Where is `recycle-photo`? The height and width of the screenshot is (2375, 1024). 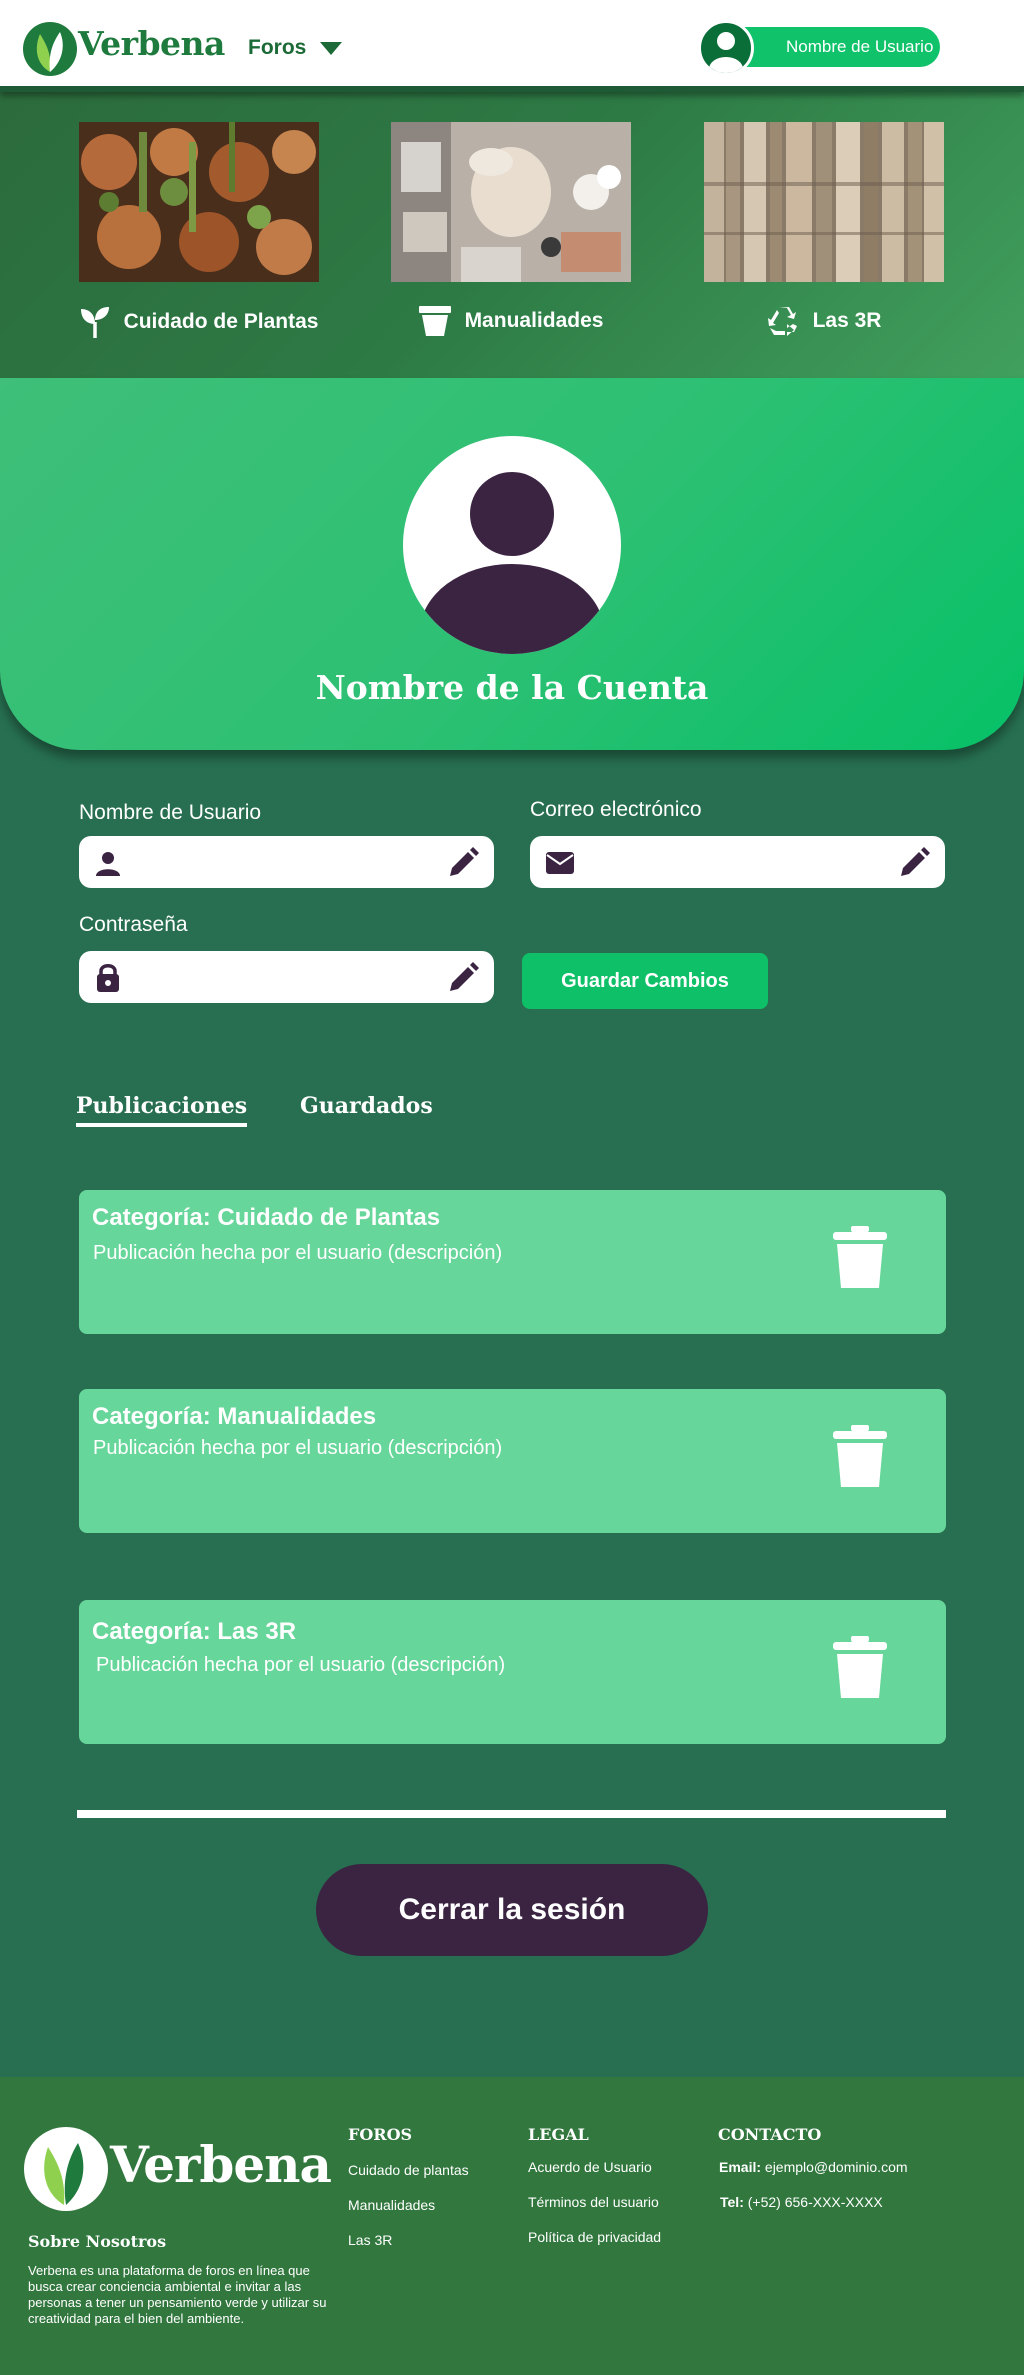
recycle-photo is located at coordinates (824, 202).